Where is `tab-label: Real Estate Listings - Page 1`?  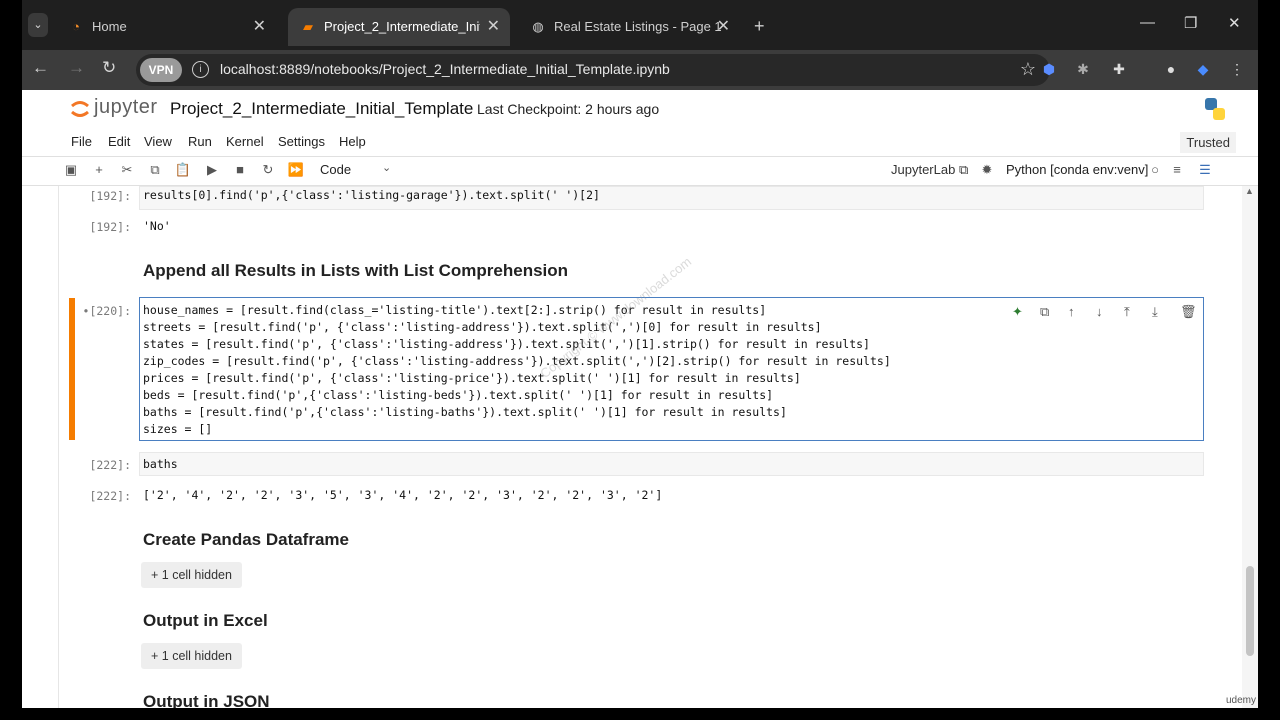 tab-label: Real Estate Listings - Page 1 is located at coordinates (638, 26).